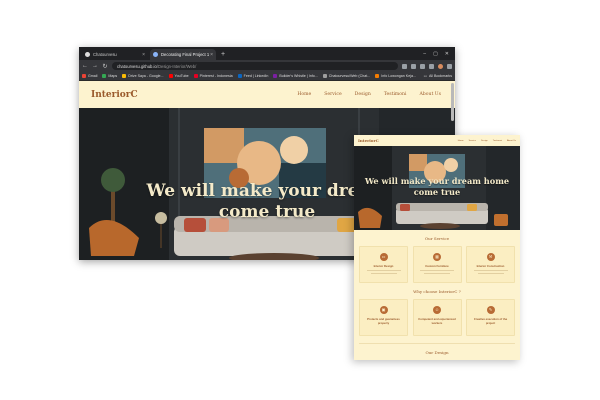 The image size is (600, 400). What do you see at coordinates (252, 76) in the screenshot?
I see `bookmark-linkedin: Feed | LinkedIn` at bounding box center [252, 76].